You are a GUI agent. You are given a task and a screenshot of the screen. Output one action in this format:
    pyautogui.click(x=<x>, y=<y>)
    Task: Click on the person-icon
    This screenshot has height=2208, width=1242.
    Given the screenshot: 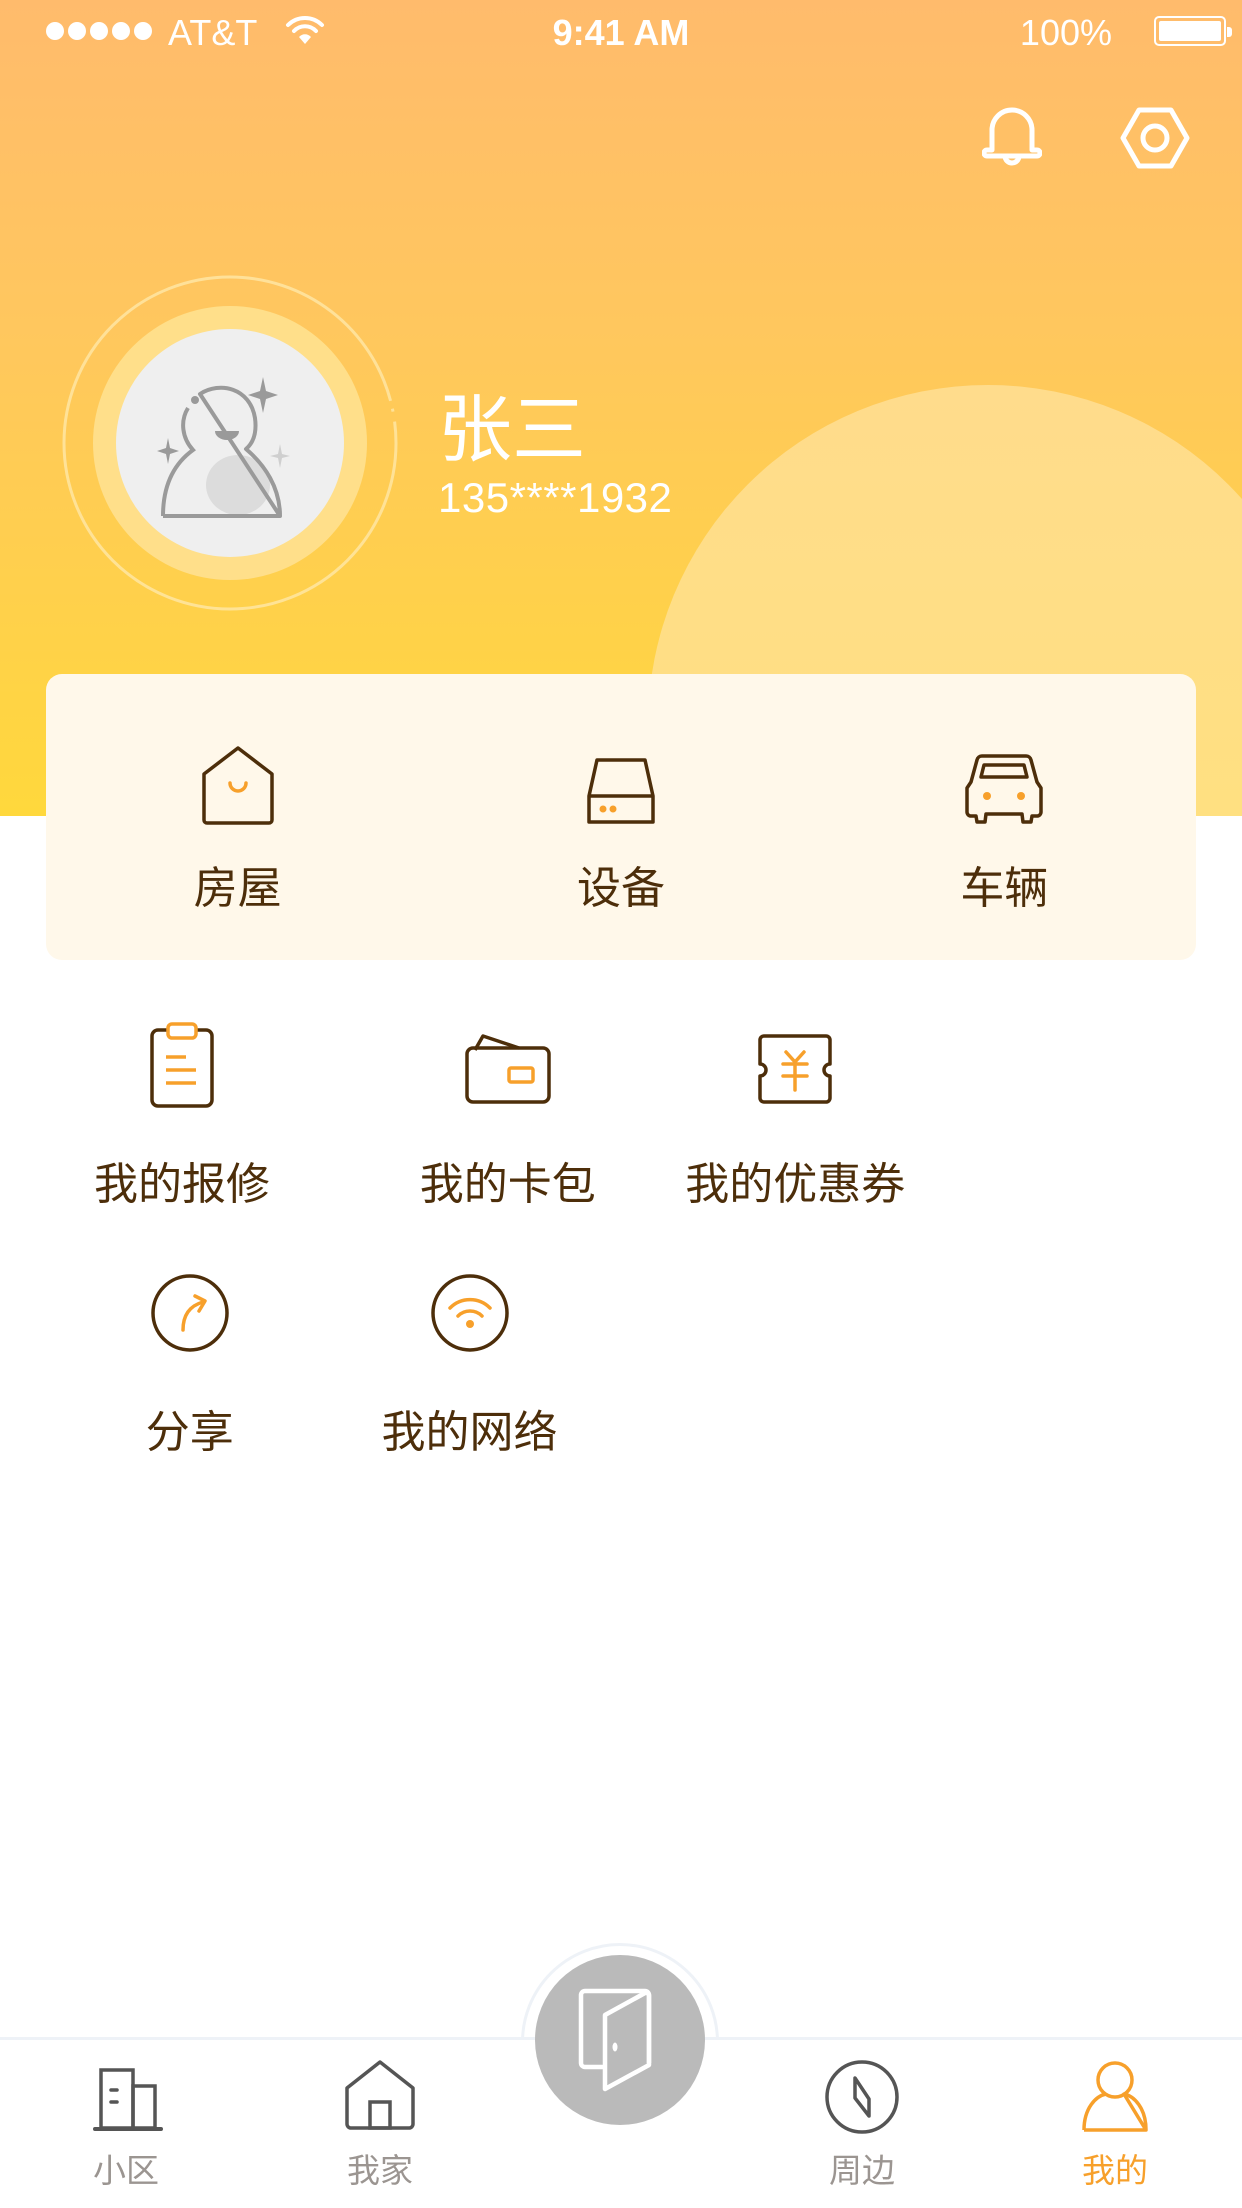 What is the action you would take?
    pyautogui.click(x=1115, y=2096)
    